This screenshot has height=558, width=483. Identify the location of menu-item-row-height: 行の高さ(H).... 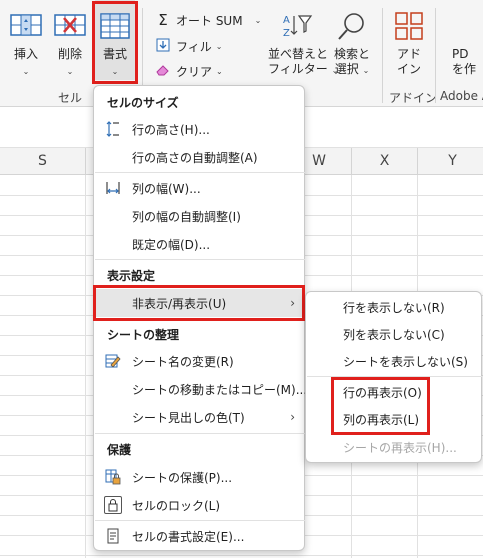
(199, 129).